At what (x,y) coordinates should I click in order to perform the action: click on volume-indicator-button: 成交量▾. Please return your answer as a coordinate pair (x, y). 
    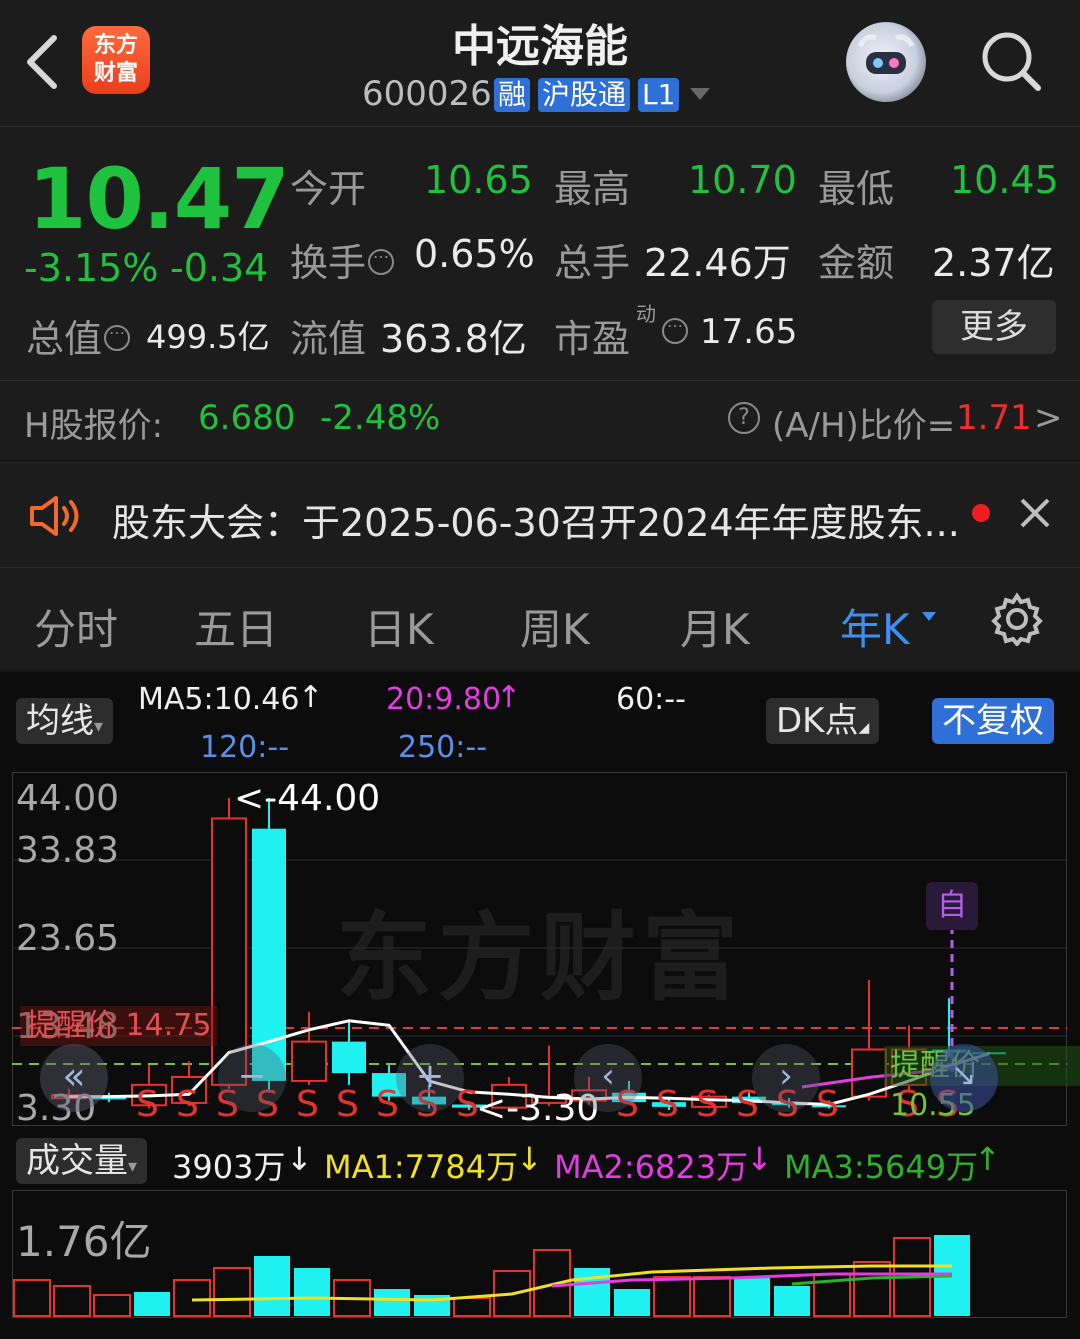
    Looking at the image, I should click on (82, 1161).